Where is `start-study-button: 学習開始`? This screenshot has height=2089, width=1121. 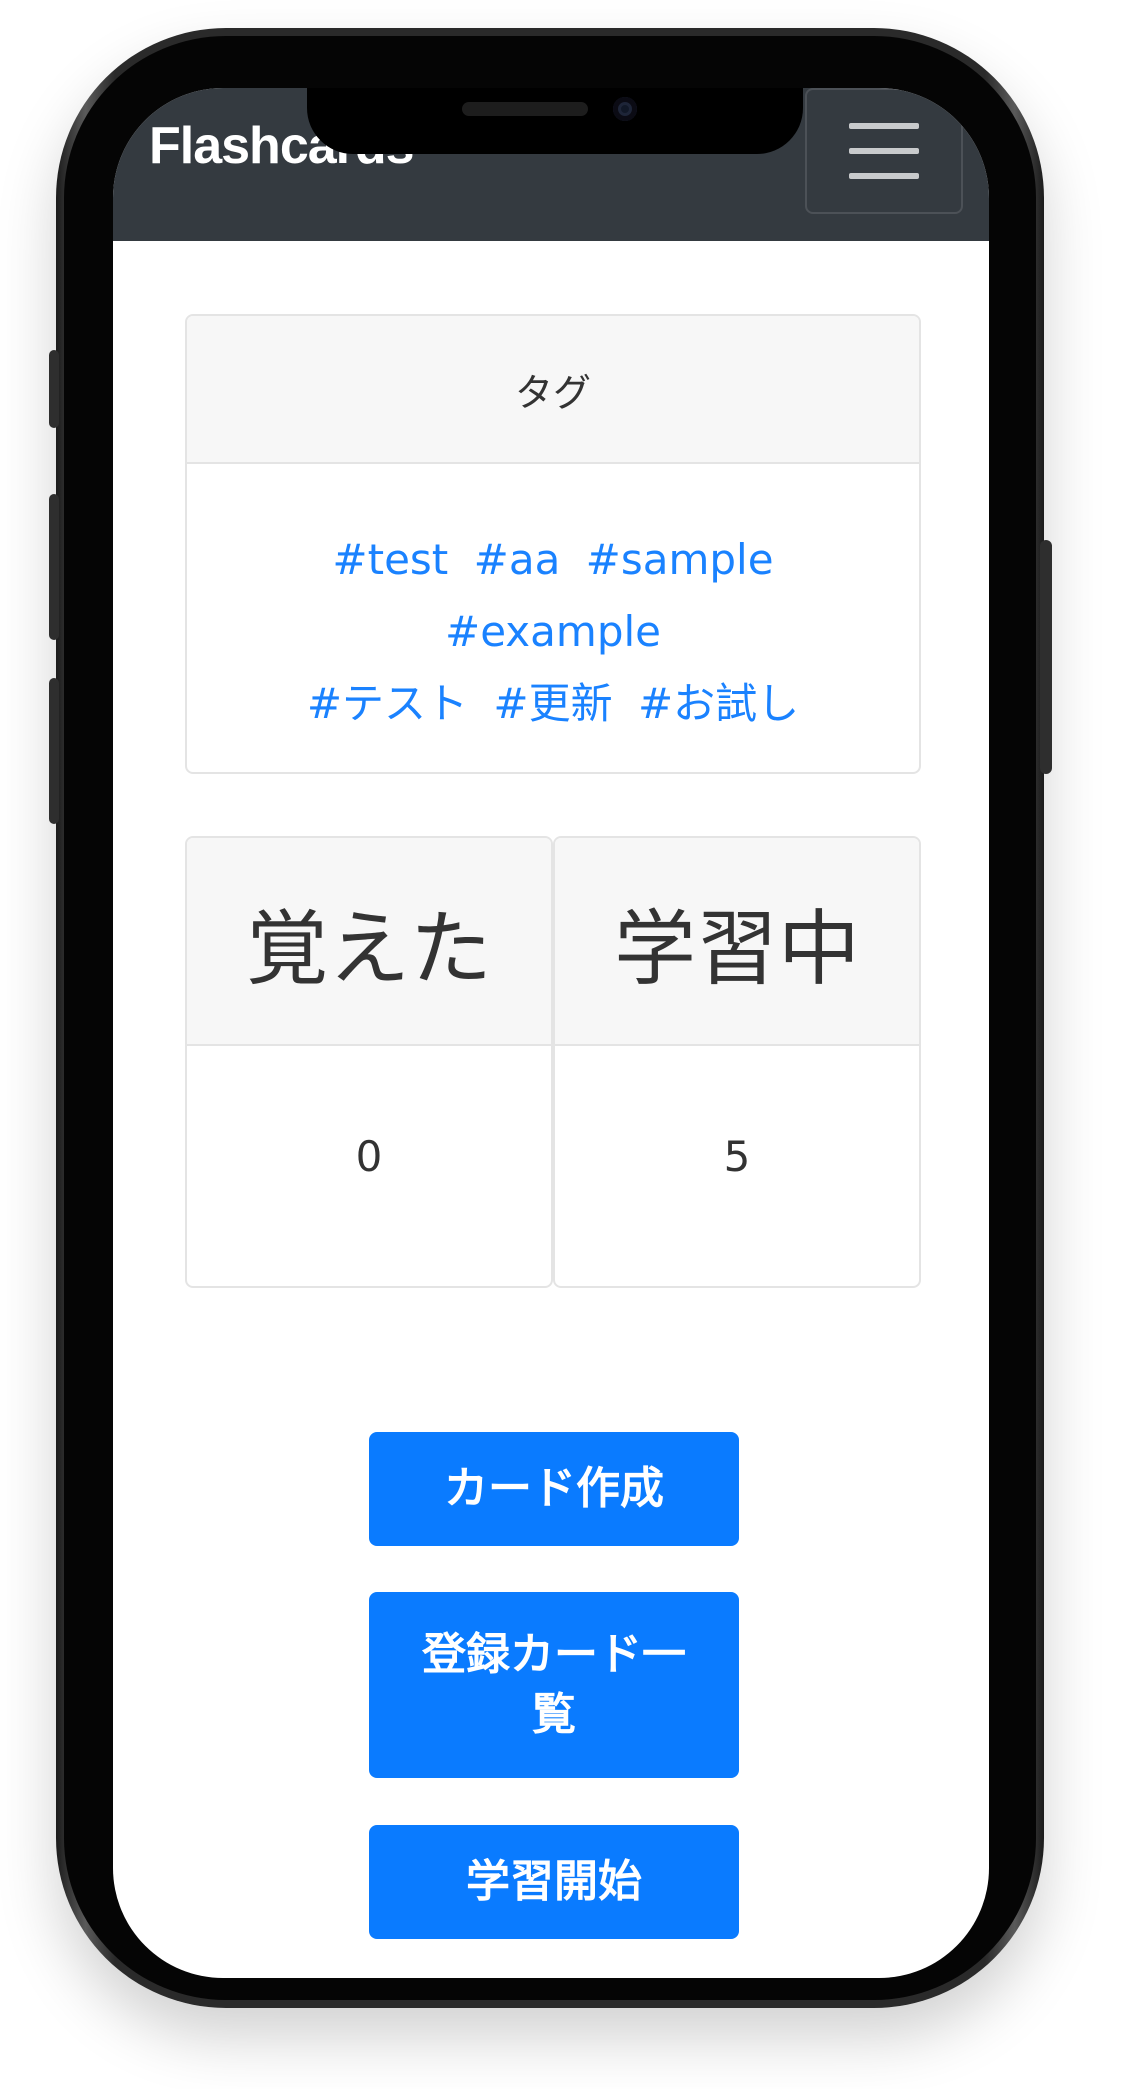 start-study-button: 学習開始 is located at coordinates (554, 1882).